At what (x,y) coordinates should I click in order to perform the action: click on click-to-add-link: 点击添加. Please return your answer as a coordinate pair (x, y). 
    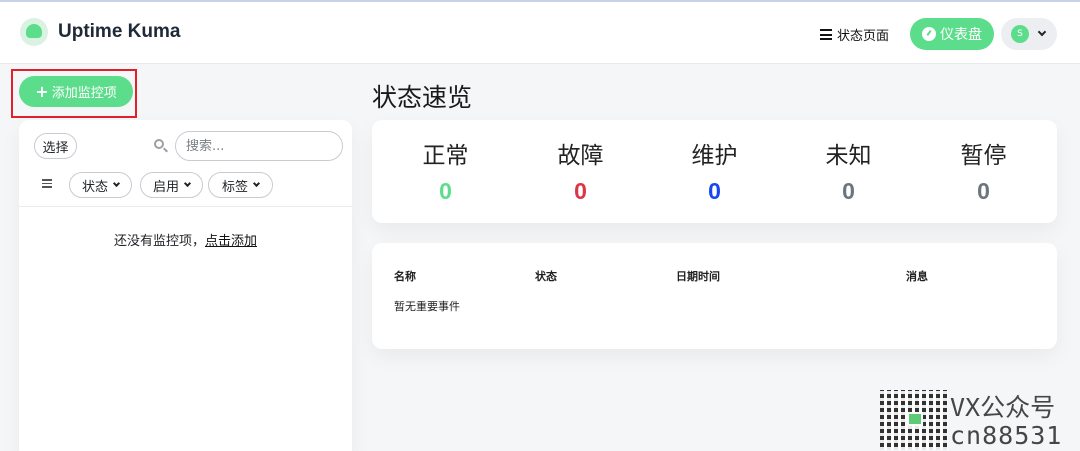
    Looking at the image, I should click on (231, 241).